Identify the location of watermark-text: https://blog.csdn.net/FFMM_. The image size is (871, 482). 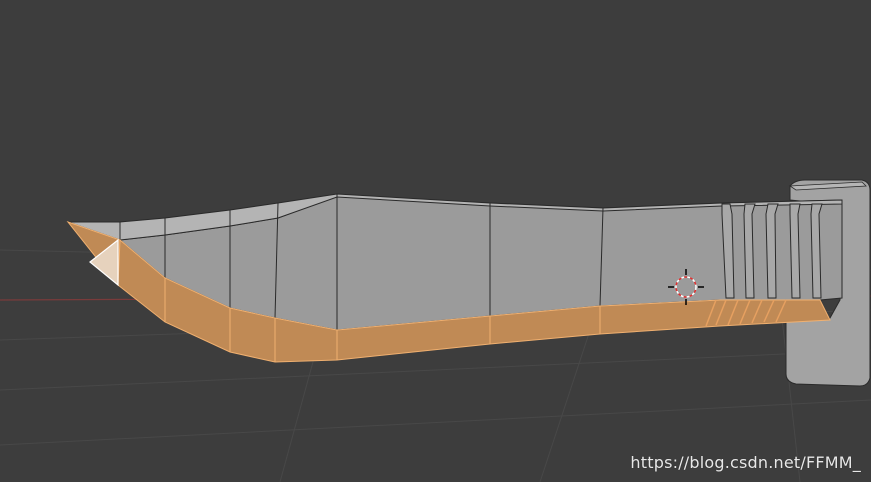
(745, 462).